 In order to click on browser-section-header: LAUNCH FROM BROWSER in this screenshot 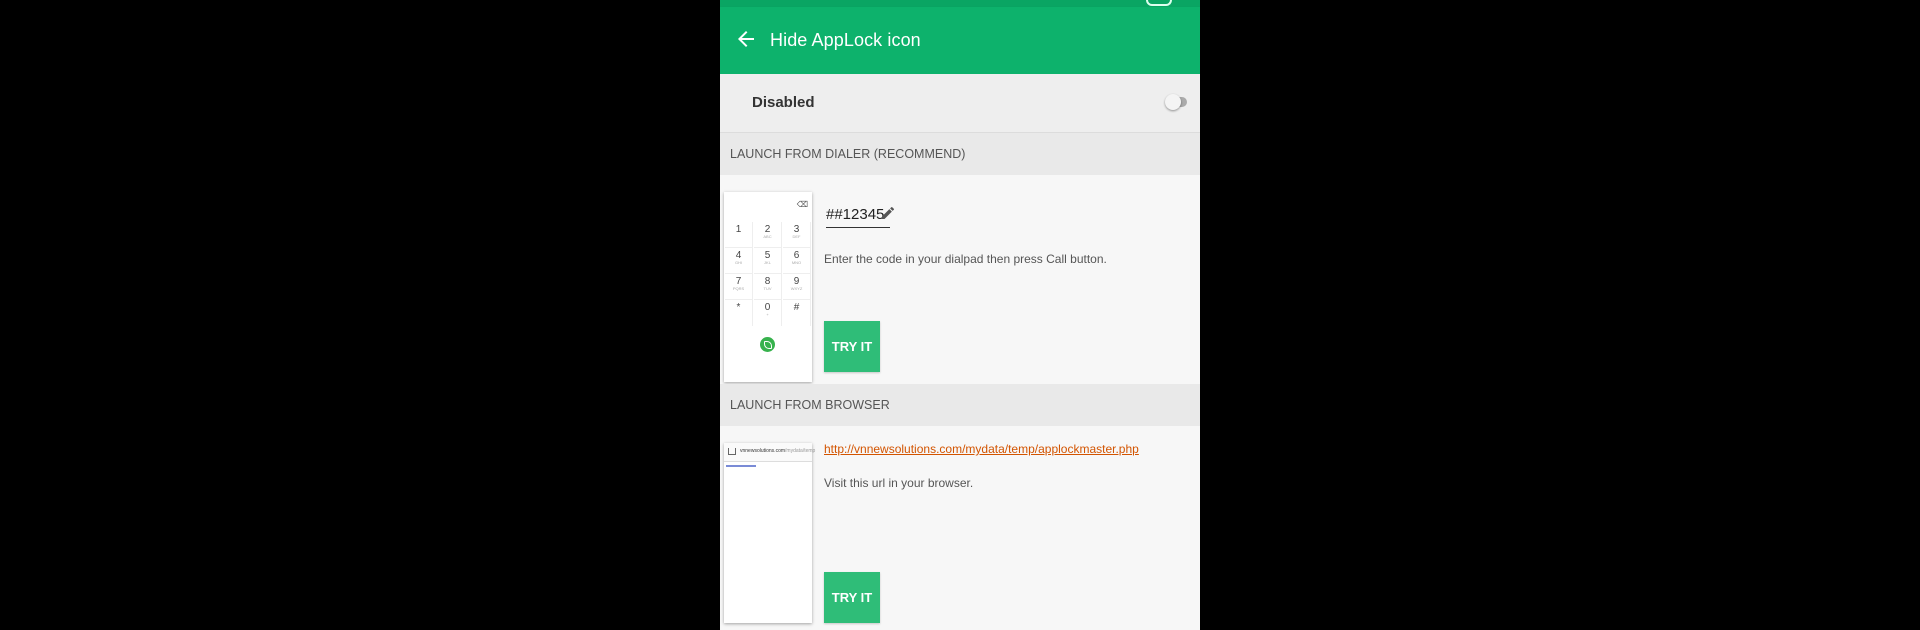, I will do `click(960, 405)`.